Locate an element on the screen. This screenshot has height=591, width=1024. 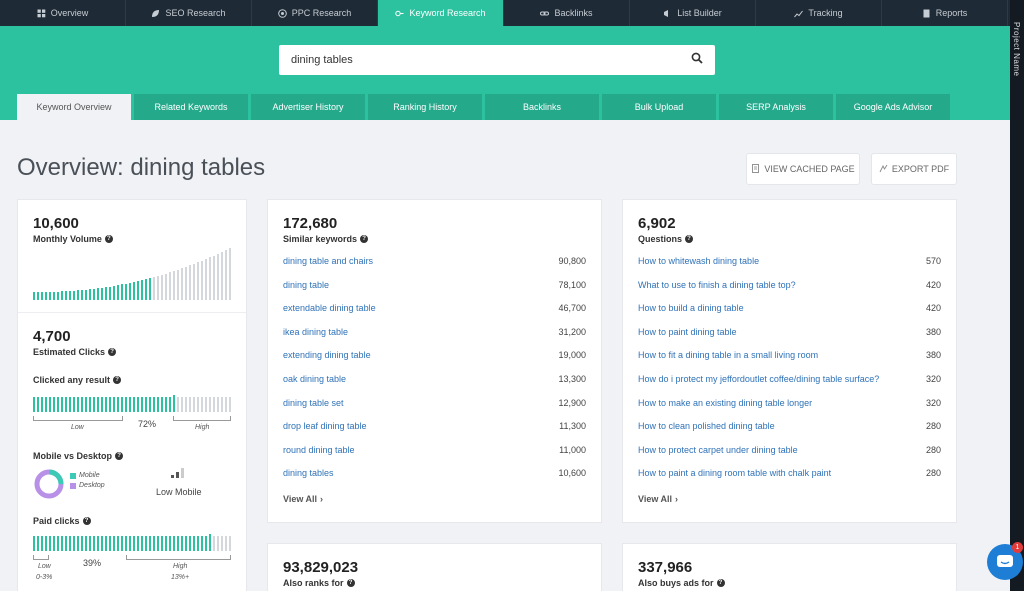
keyword-link: round dining table is located at coordinates (319, 450).